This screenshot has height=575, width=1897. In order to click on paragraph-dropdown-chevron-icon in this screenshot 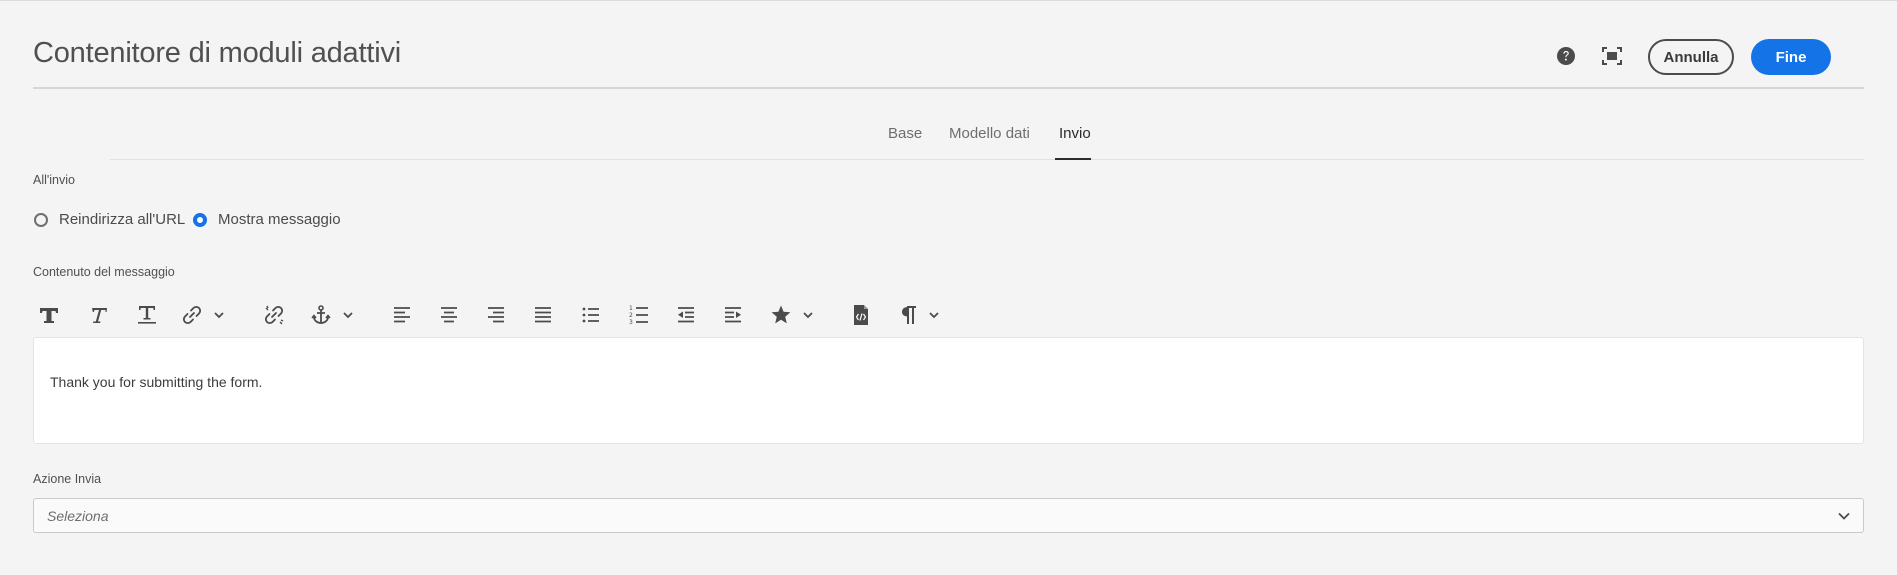, I will do `click(934, 315)`.